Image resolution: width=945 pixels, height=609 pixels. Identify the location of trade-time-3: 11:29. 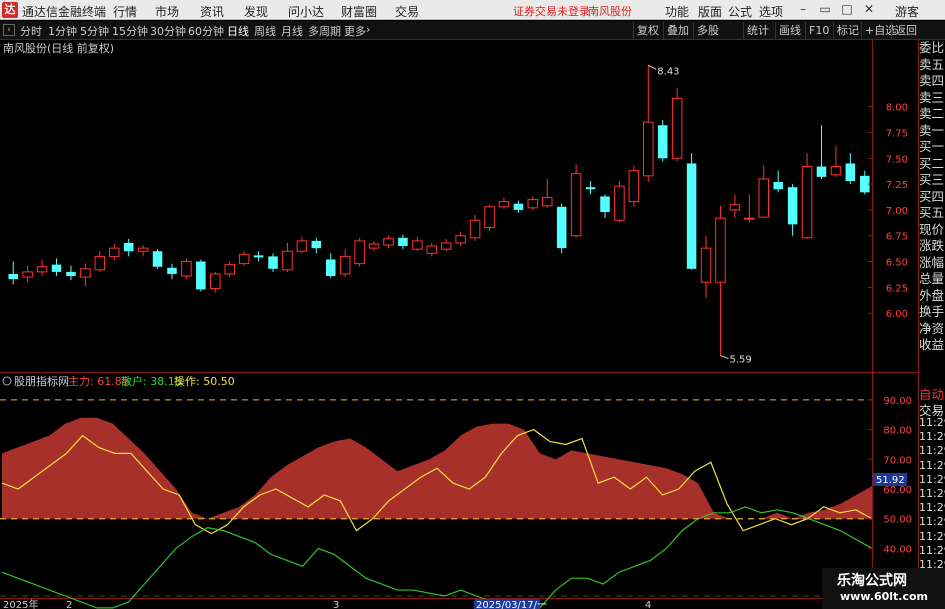
(932, 465).